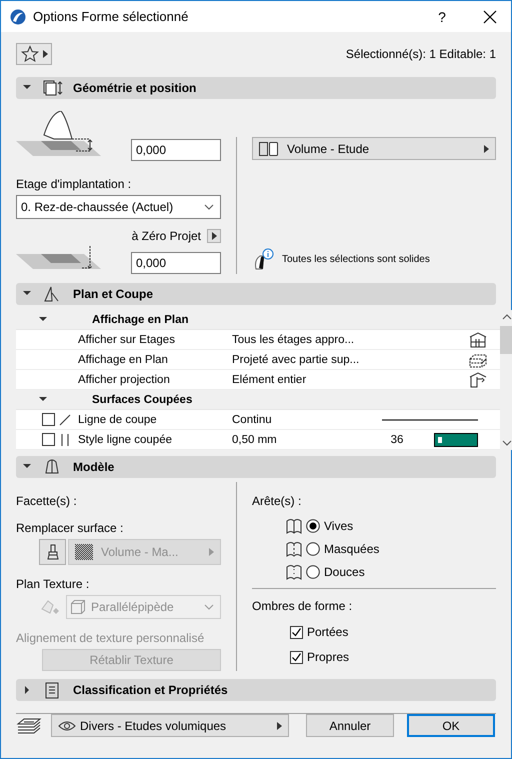 The image size is (512, 759). Describe the element at coordinates (123, 360) in the screenshot. I see `property-name: Affichage en Plan` at that location.